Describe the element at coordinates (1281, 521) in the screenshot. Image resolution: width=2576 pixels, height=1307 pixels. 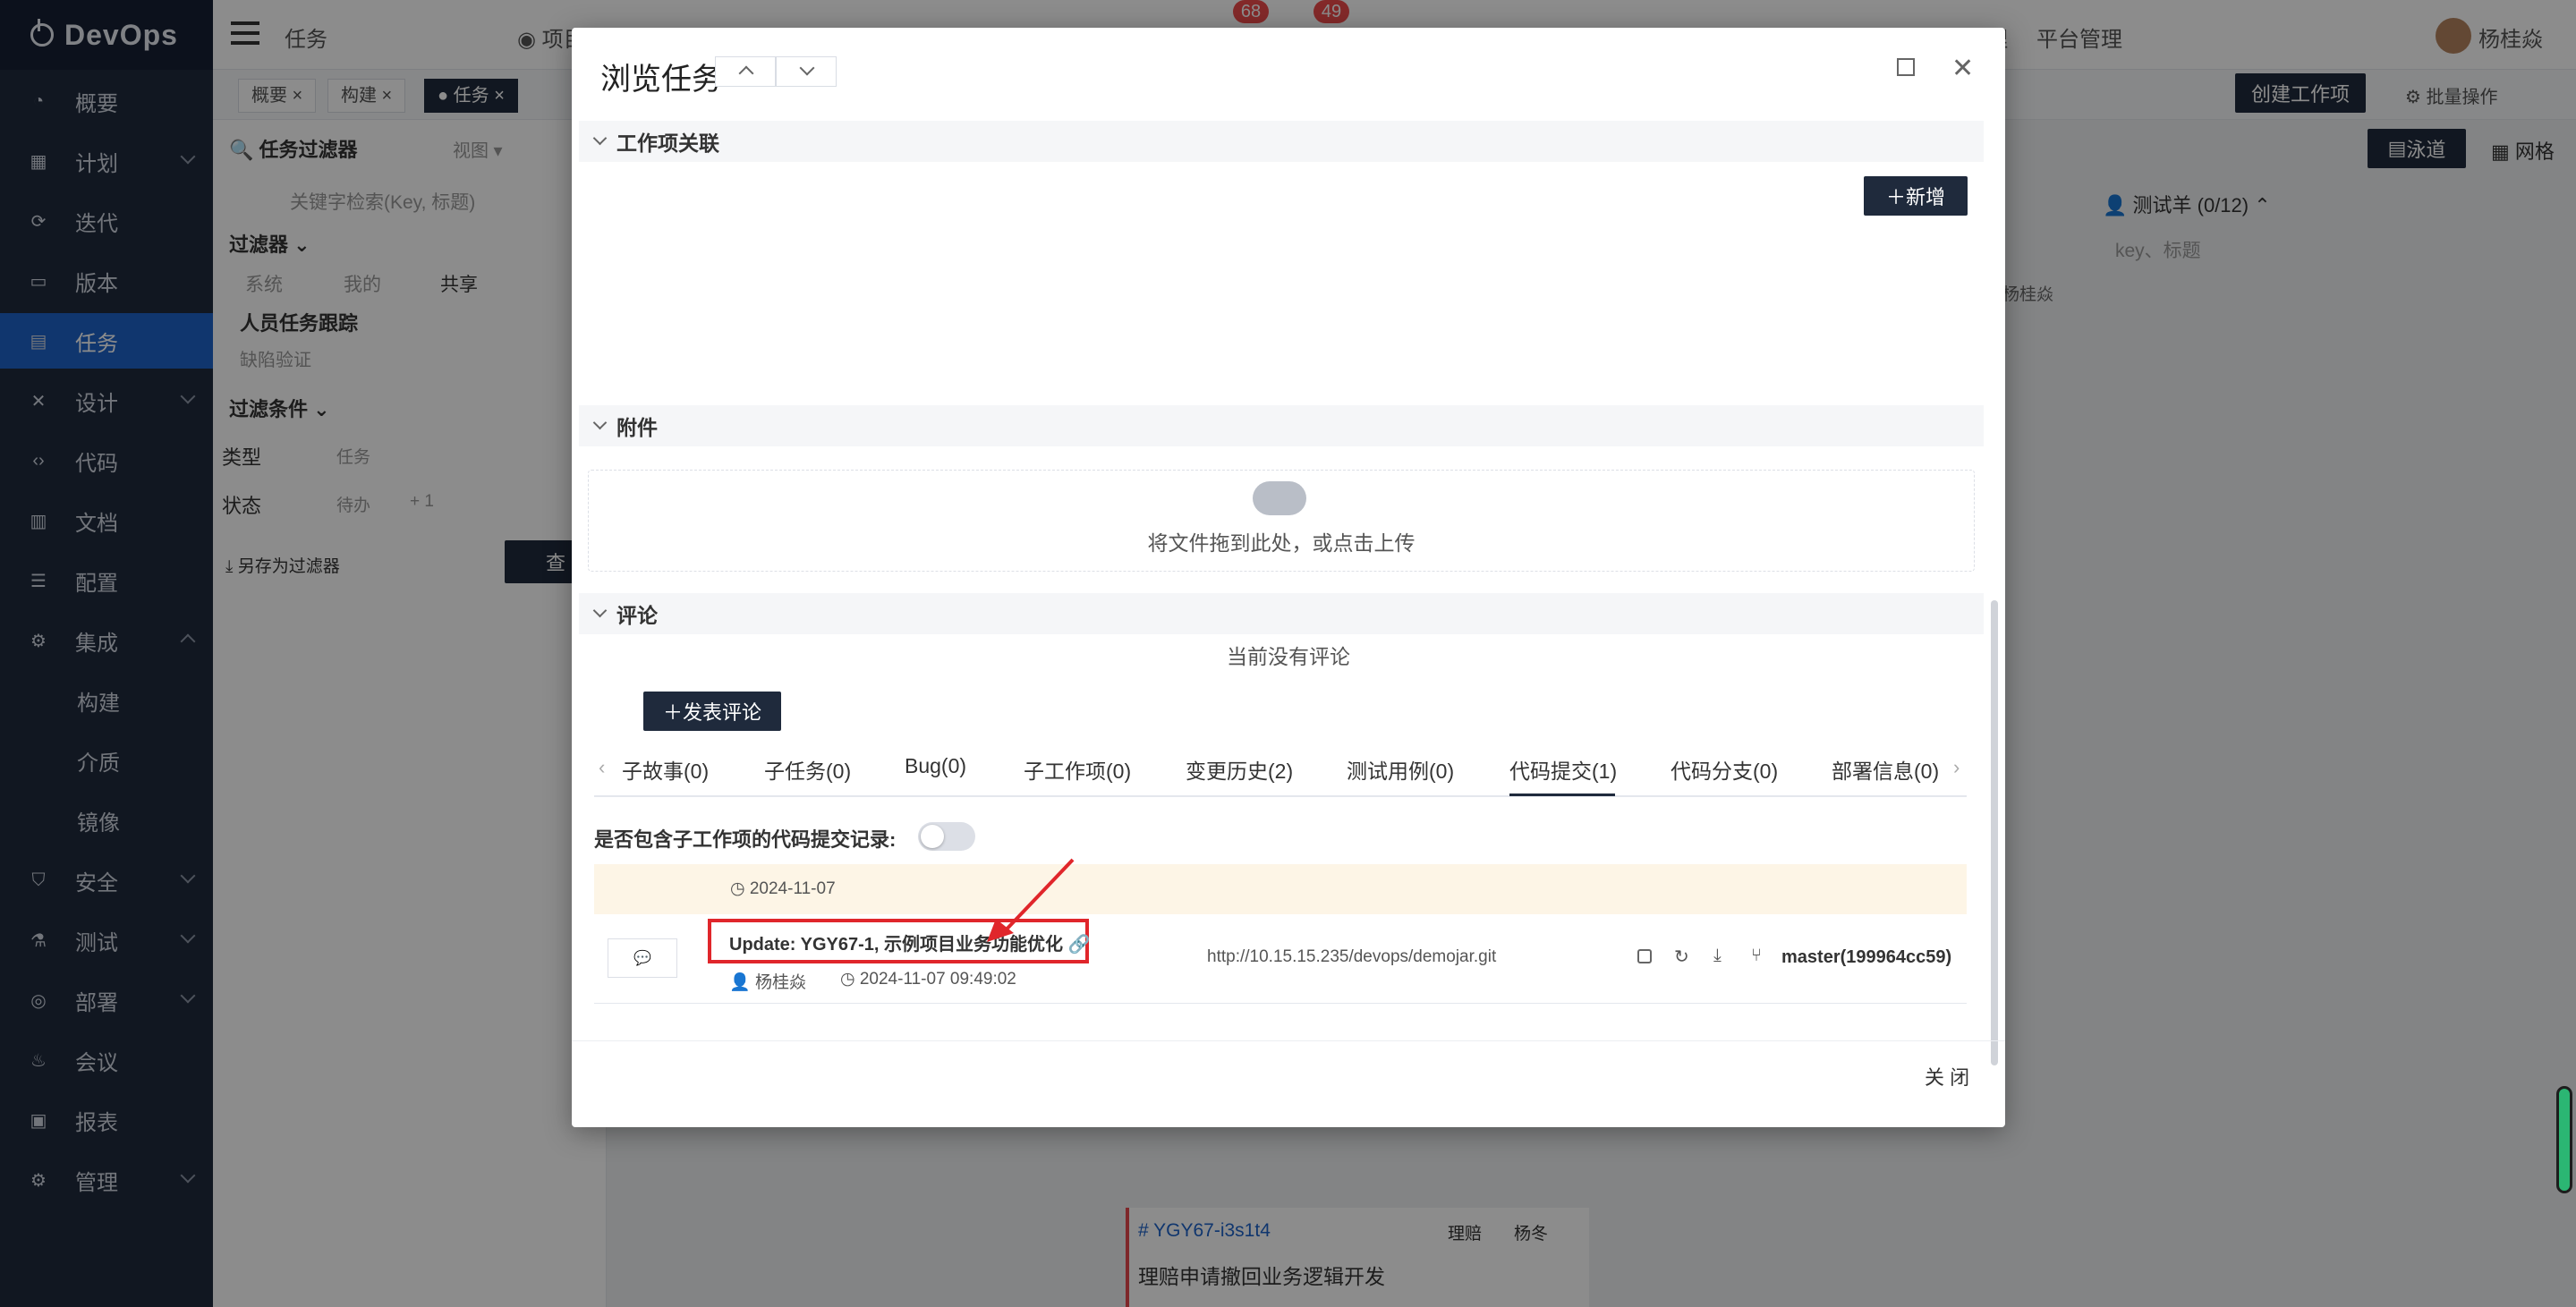
I see `upload-dropzone: 将文件拖到此处，或点击上传` at that location.